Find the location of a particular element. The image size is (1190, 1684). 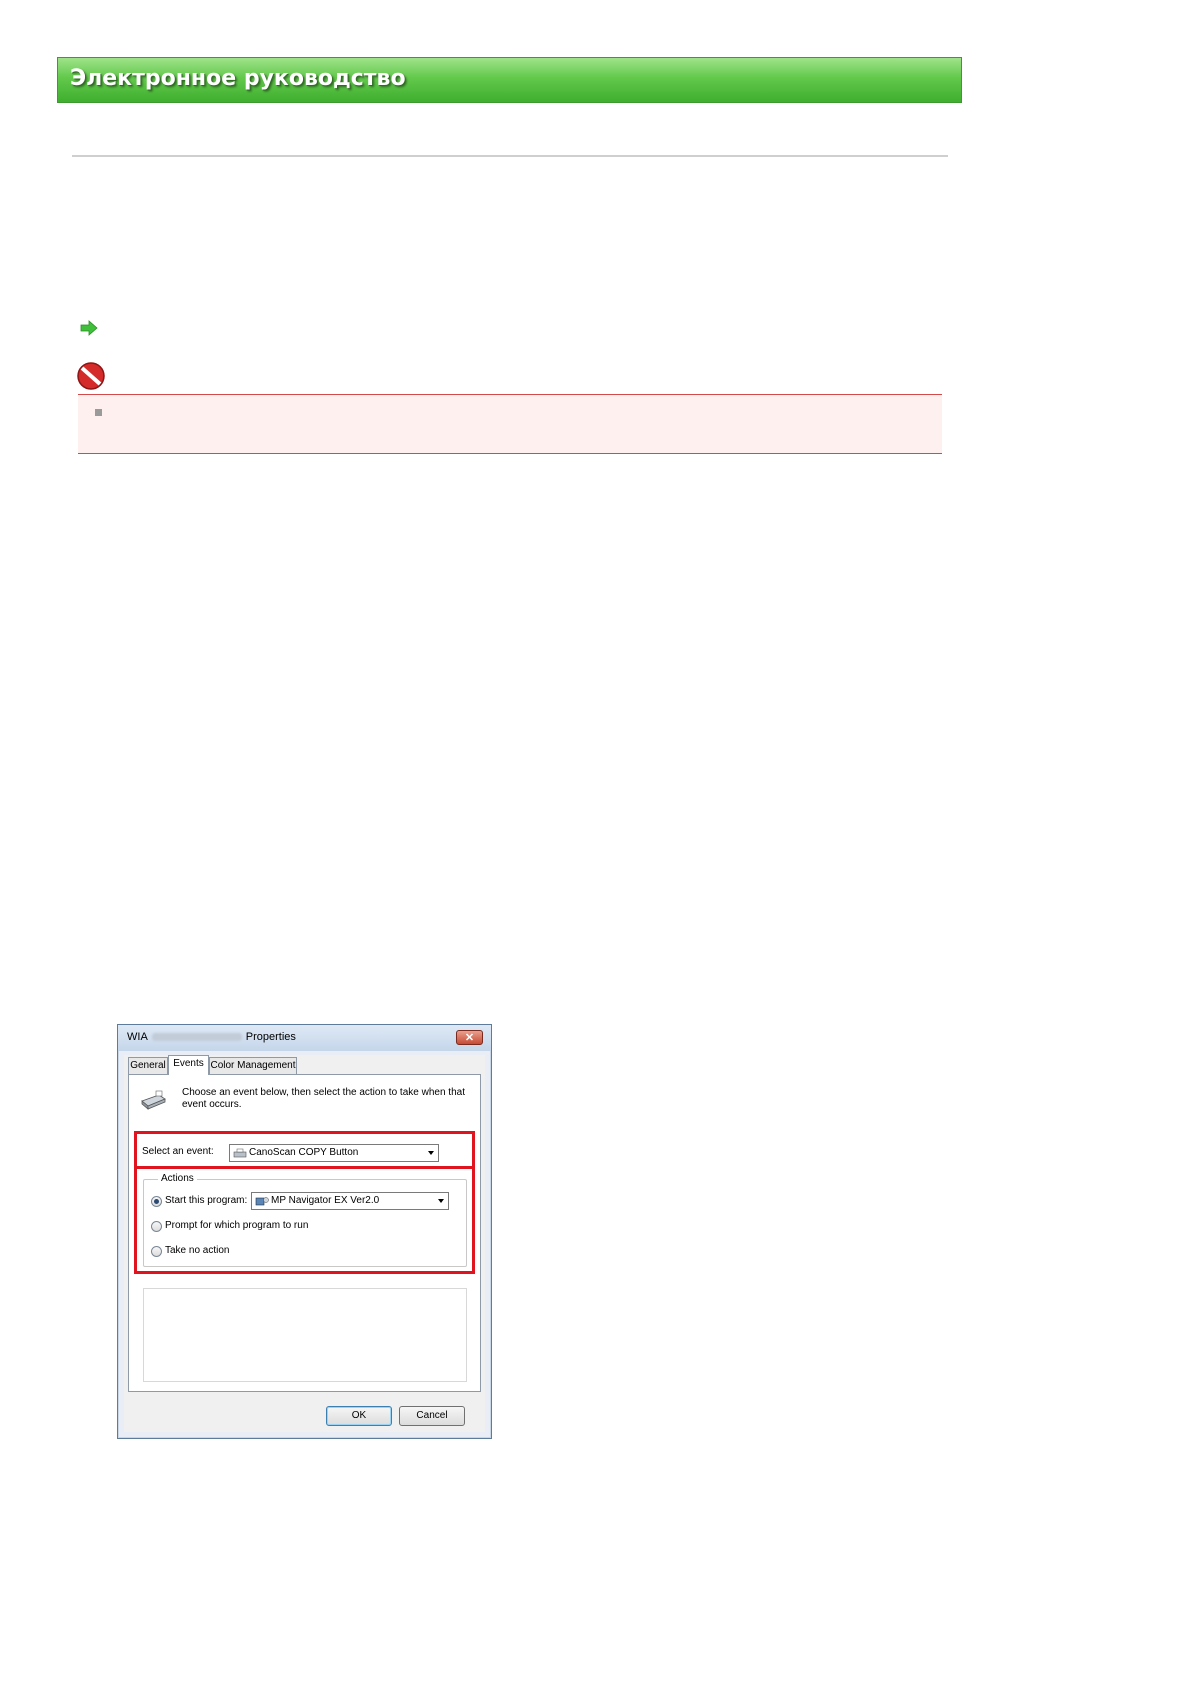

tab-general: General is located at coordinates (148, 1065).